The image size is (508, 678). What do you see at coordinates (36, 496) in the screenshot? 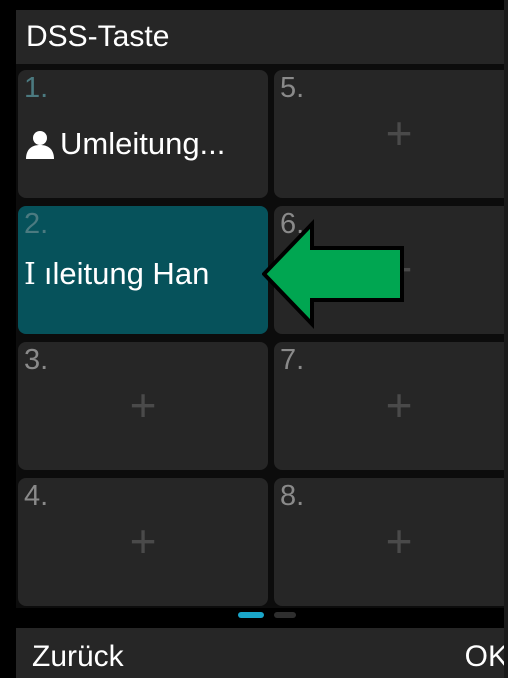
I see `key-number: 4.` at bounding box center [36, 496].